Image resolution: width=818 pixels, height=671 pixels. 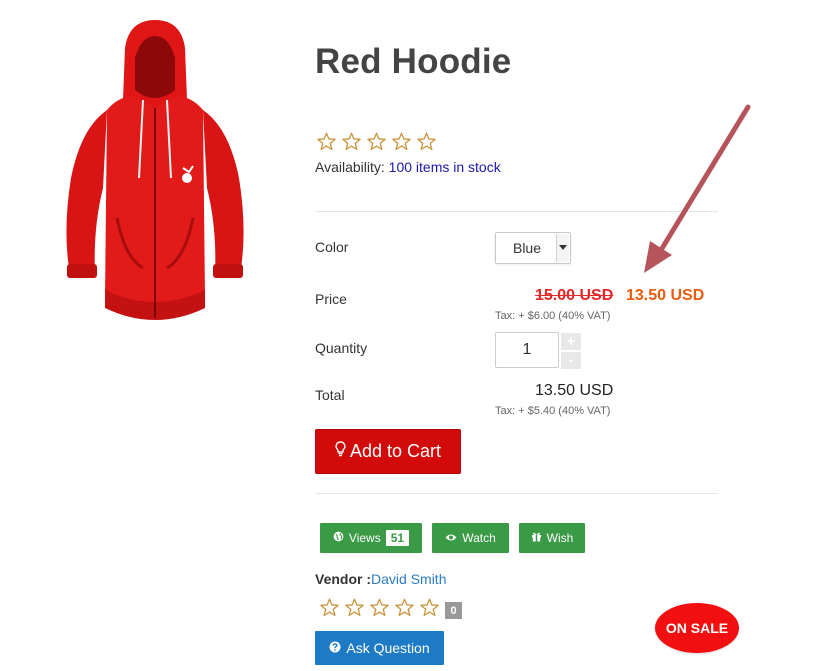 What do you see at coordinates (451, 538) in the screenshot?
I see `eye-icon` at bounding box center [451, 538].